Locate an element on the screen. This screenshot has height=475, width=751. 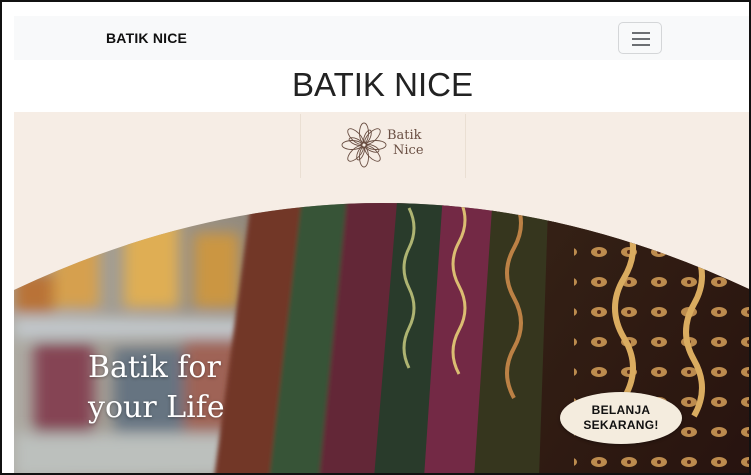
navbar-brand: BATIK NICE is located at coordinates (146, 38).